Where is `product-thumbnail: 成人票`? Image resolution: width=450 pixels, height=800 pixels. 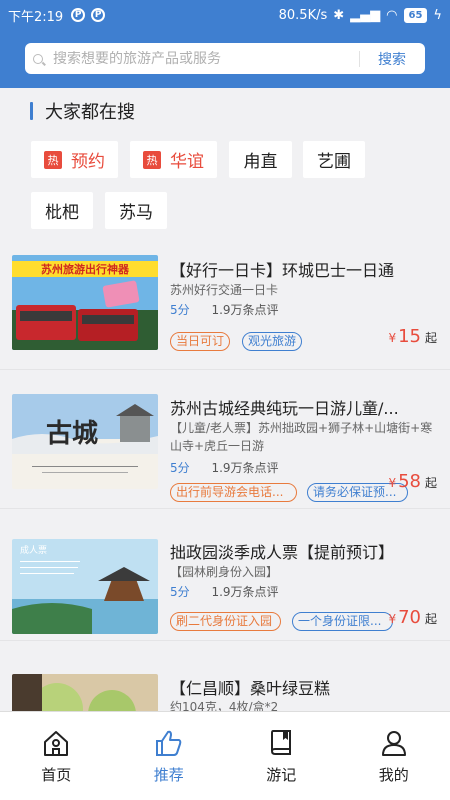 product-thumbnail: 成人票 is located at coordinates (85, 586).